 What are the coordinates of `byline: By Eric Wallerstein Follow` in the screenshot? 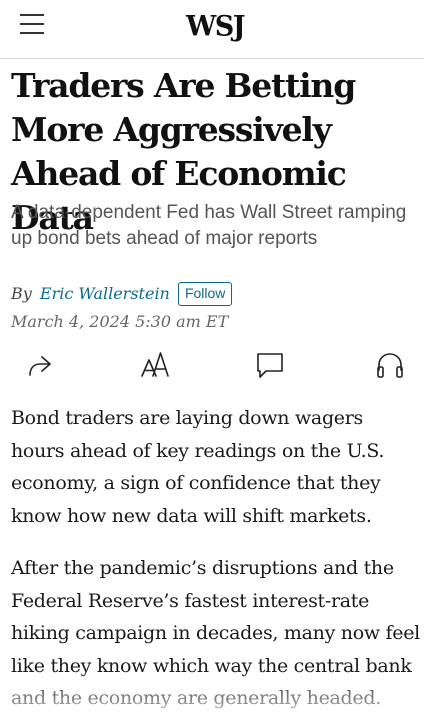 It's located at (122, 295).